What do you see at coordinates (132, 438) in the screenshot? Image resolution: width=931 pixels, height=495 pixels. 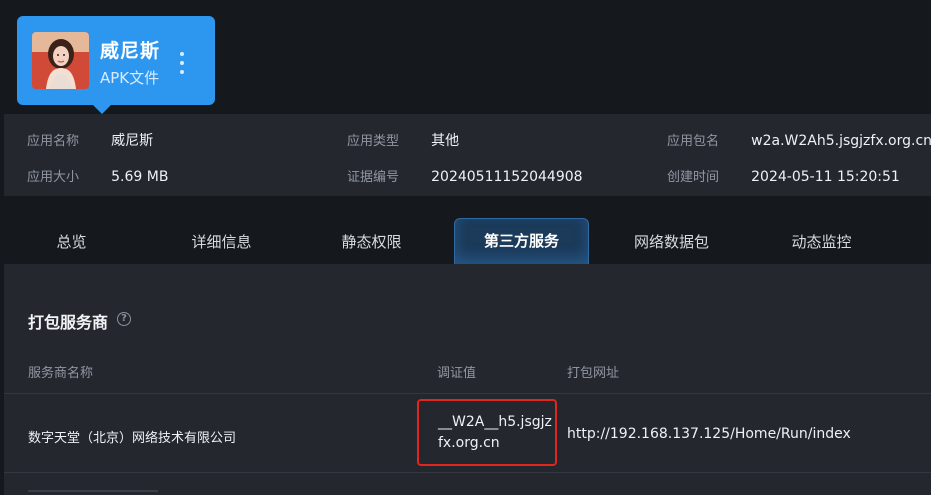 I see `cell-provider: 数字天堂（北京）网络技术有限公司` at bounding box center [132, 438].